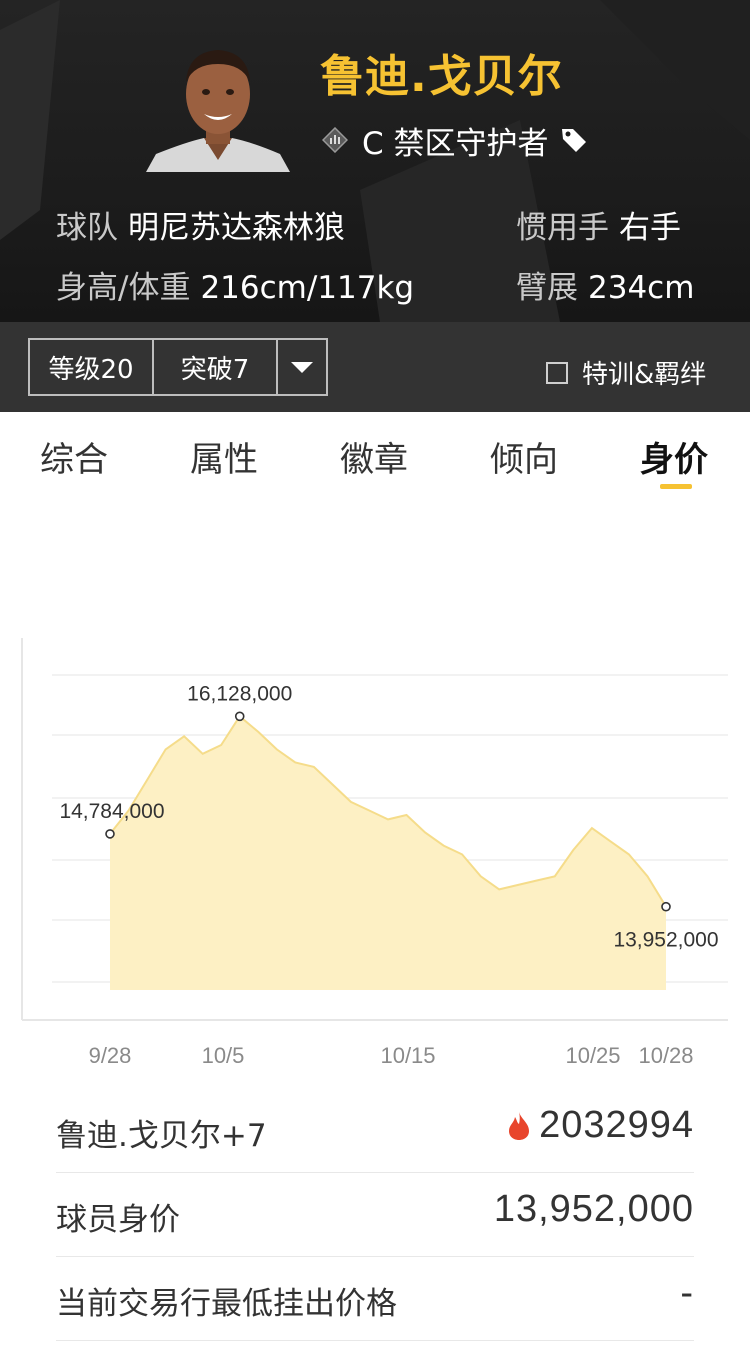 This screenshot has height=1359, width=750. I want to click on team-label: 球队, so click(87, 228).